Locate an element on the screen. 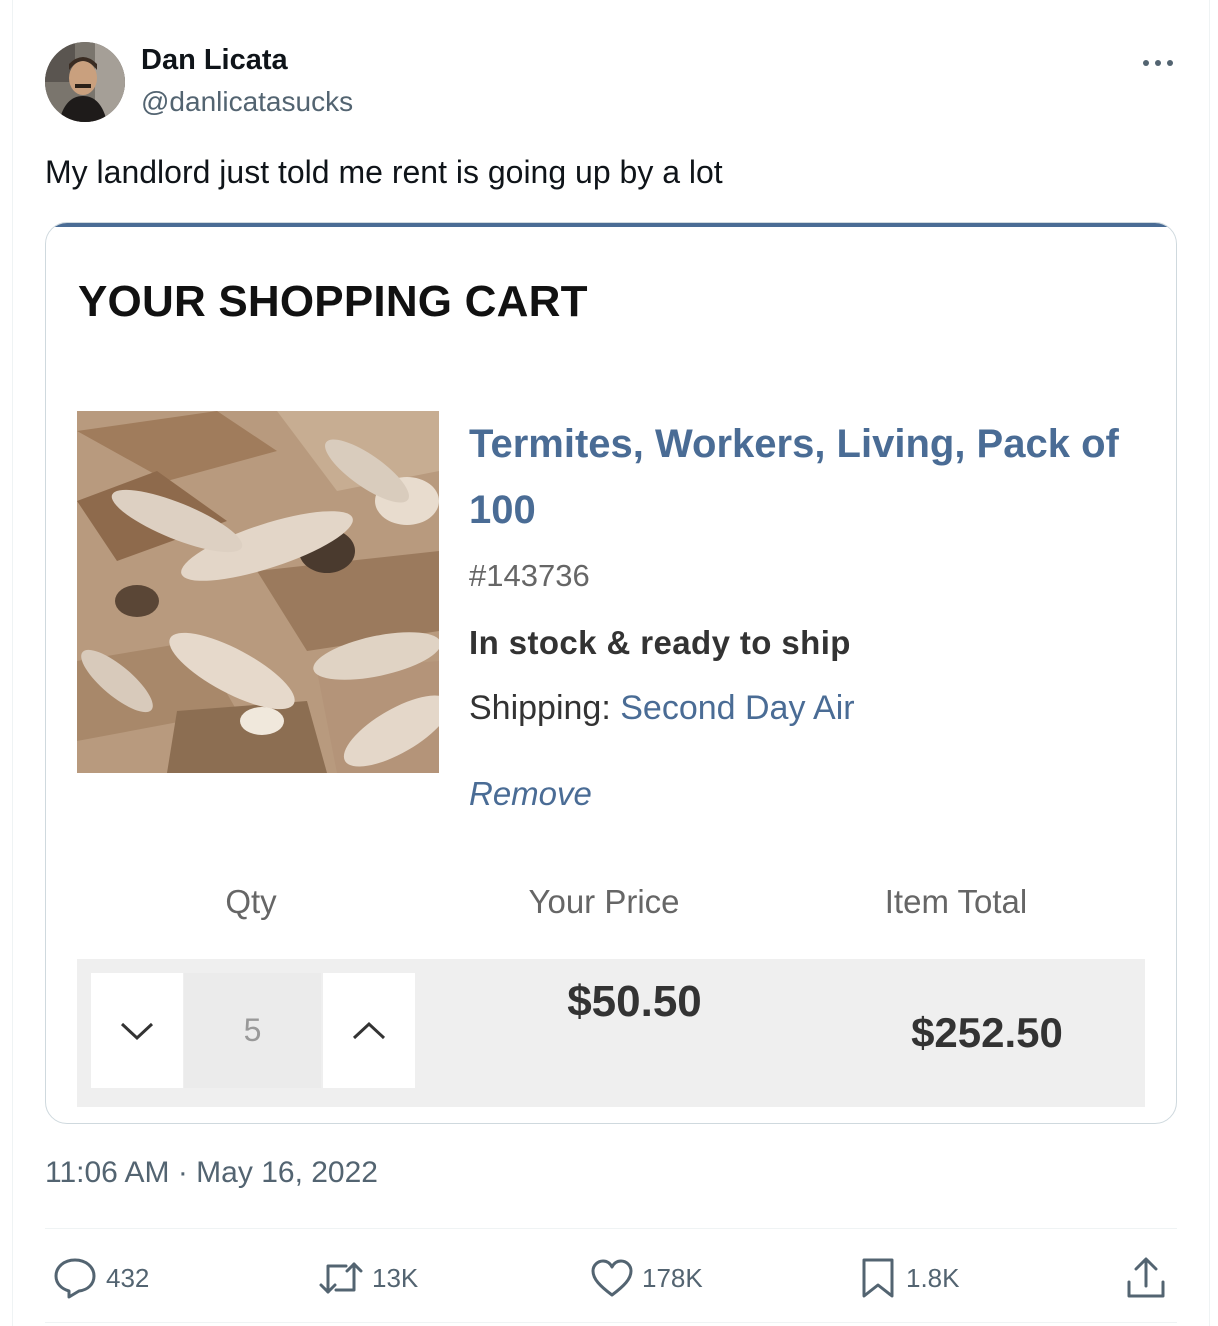  repost-count: 13K is located at coordinates (395, 1277).